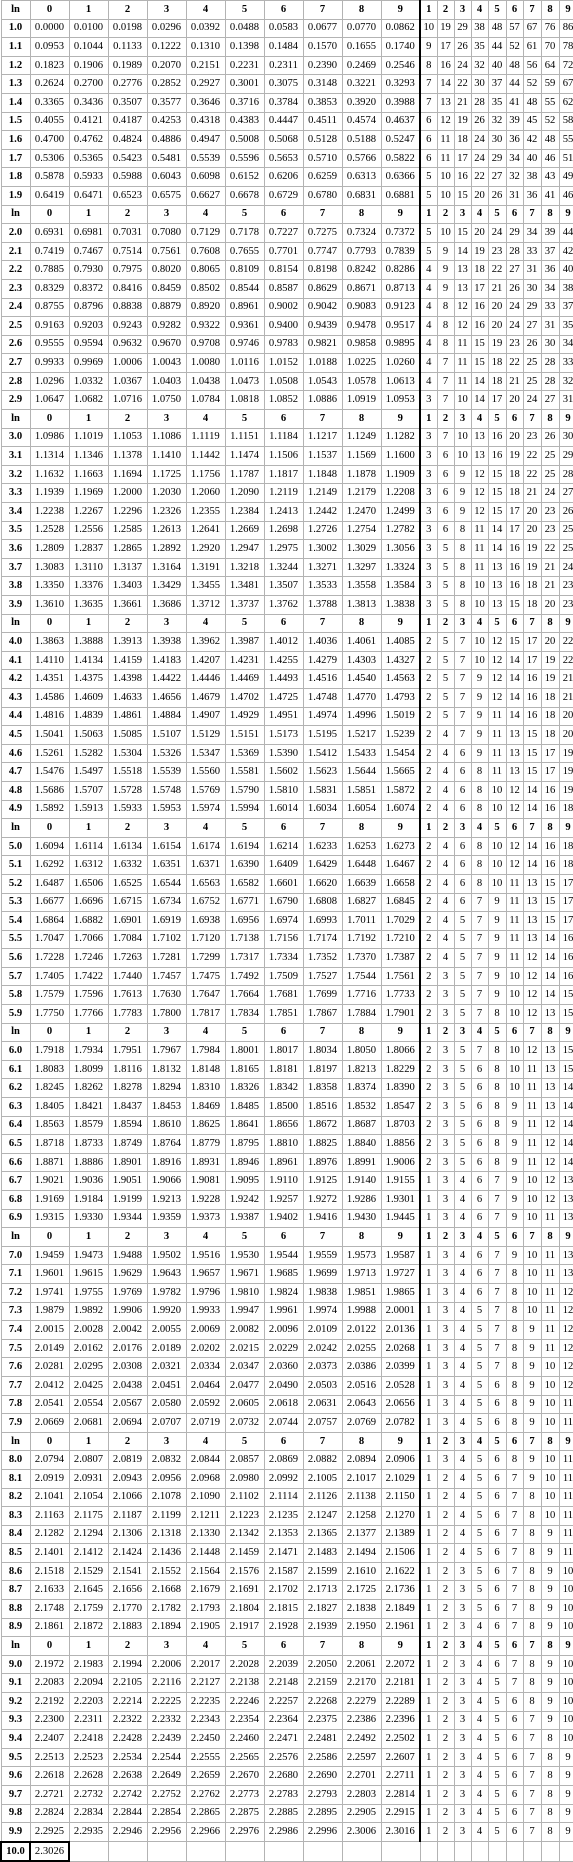  What do you see at coordinates (361, 1590) in the screenshot?
I see `log-value: 2.1725` at bounding box center [361, 1590].